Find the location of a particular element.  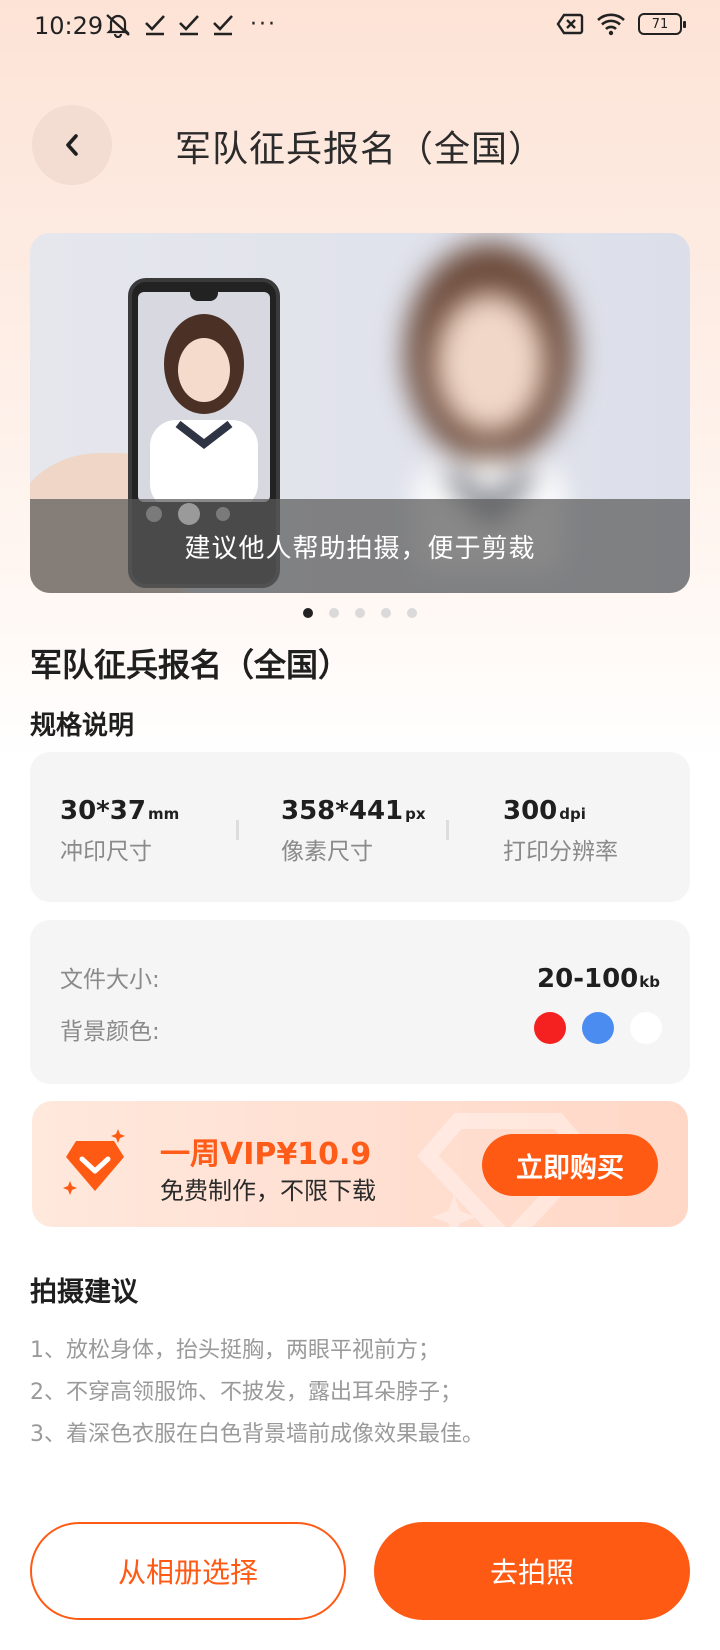

spec-value: 30*37 mm is located at coordinates (119, 811).